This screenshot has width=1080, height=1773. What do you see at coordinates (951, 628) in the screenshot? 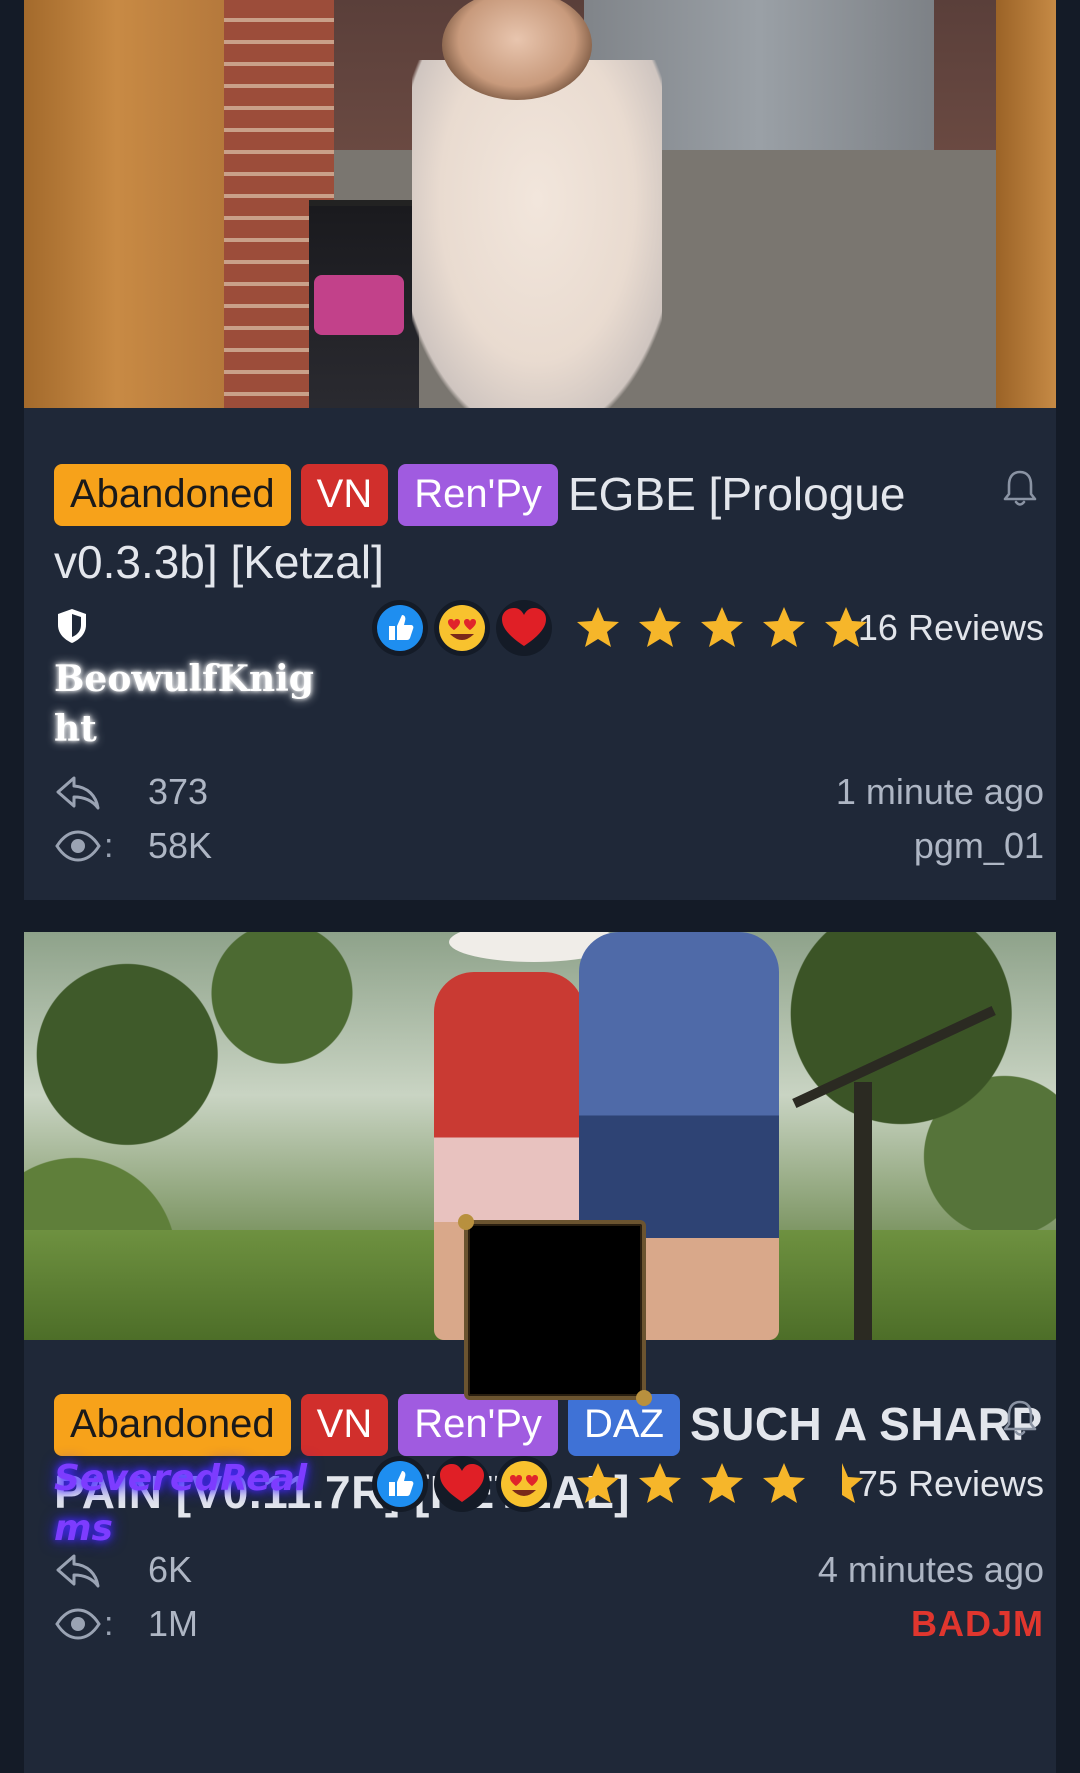
I see `reviews-count: 16 Reviews` at bounding box center [951, 628].